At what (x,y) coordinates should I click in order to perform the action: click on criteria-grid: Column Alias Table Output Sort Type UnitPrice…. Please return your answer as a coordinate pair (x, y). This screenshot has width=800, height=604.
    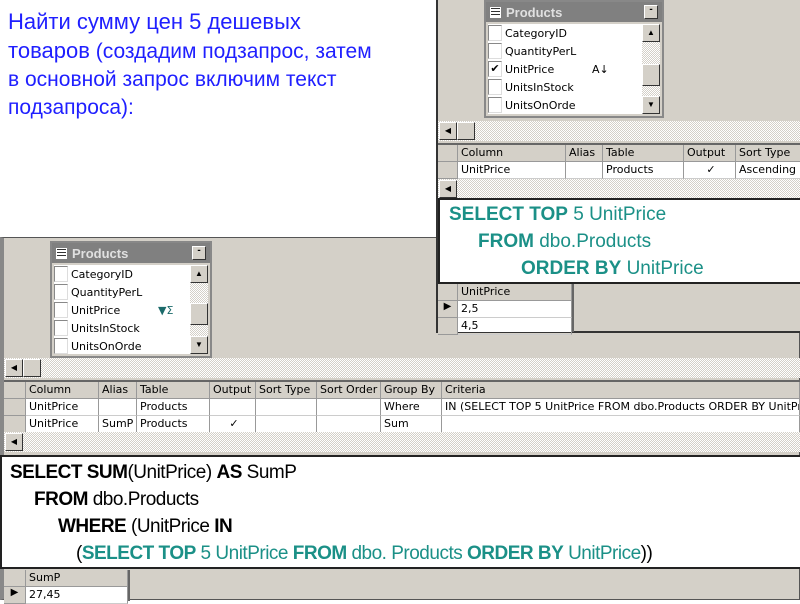
    Looking at the image, I should click on (619, 161).